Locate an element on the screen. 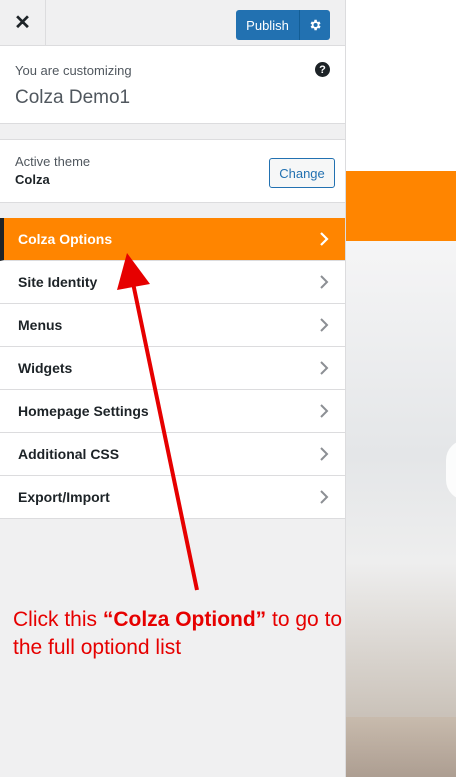 This screenshot has width=456, height=777. active-theme-name: Colza is located at coordinates (32, 179).